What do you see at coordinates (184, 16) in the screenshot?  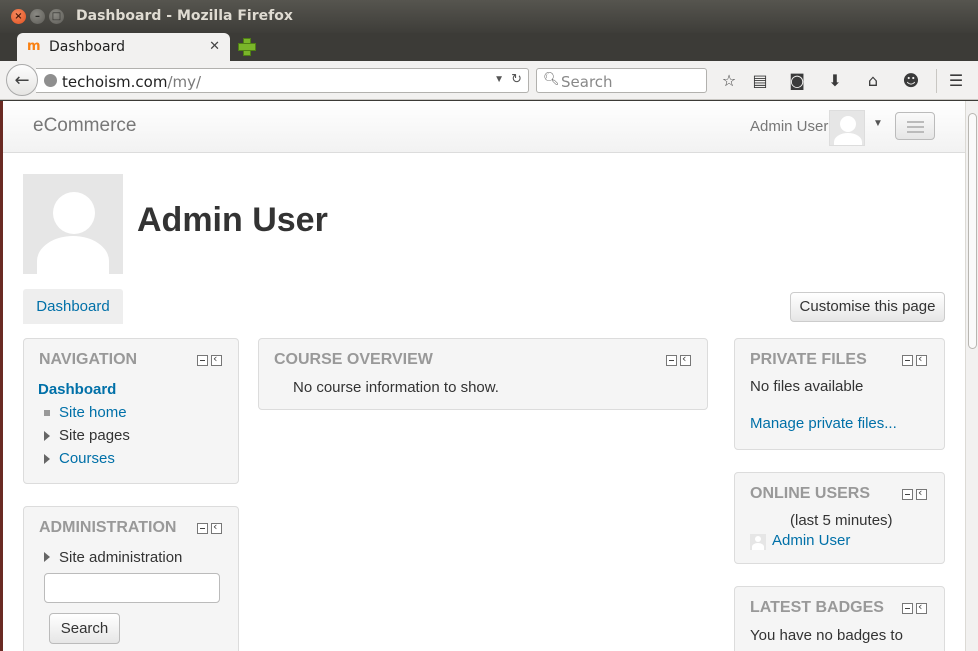 I see `window-title: Dashboard - Mozilla Firefox` at bounding box center [184, 16].